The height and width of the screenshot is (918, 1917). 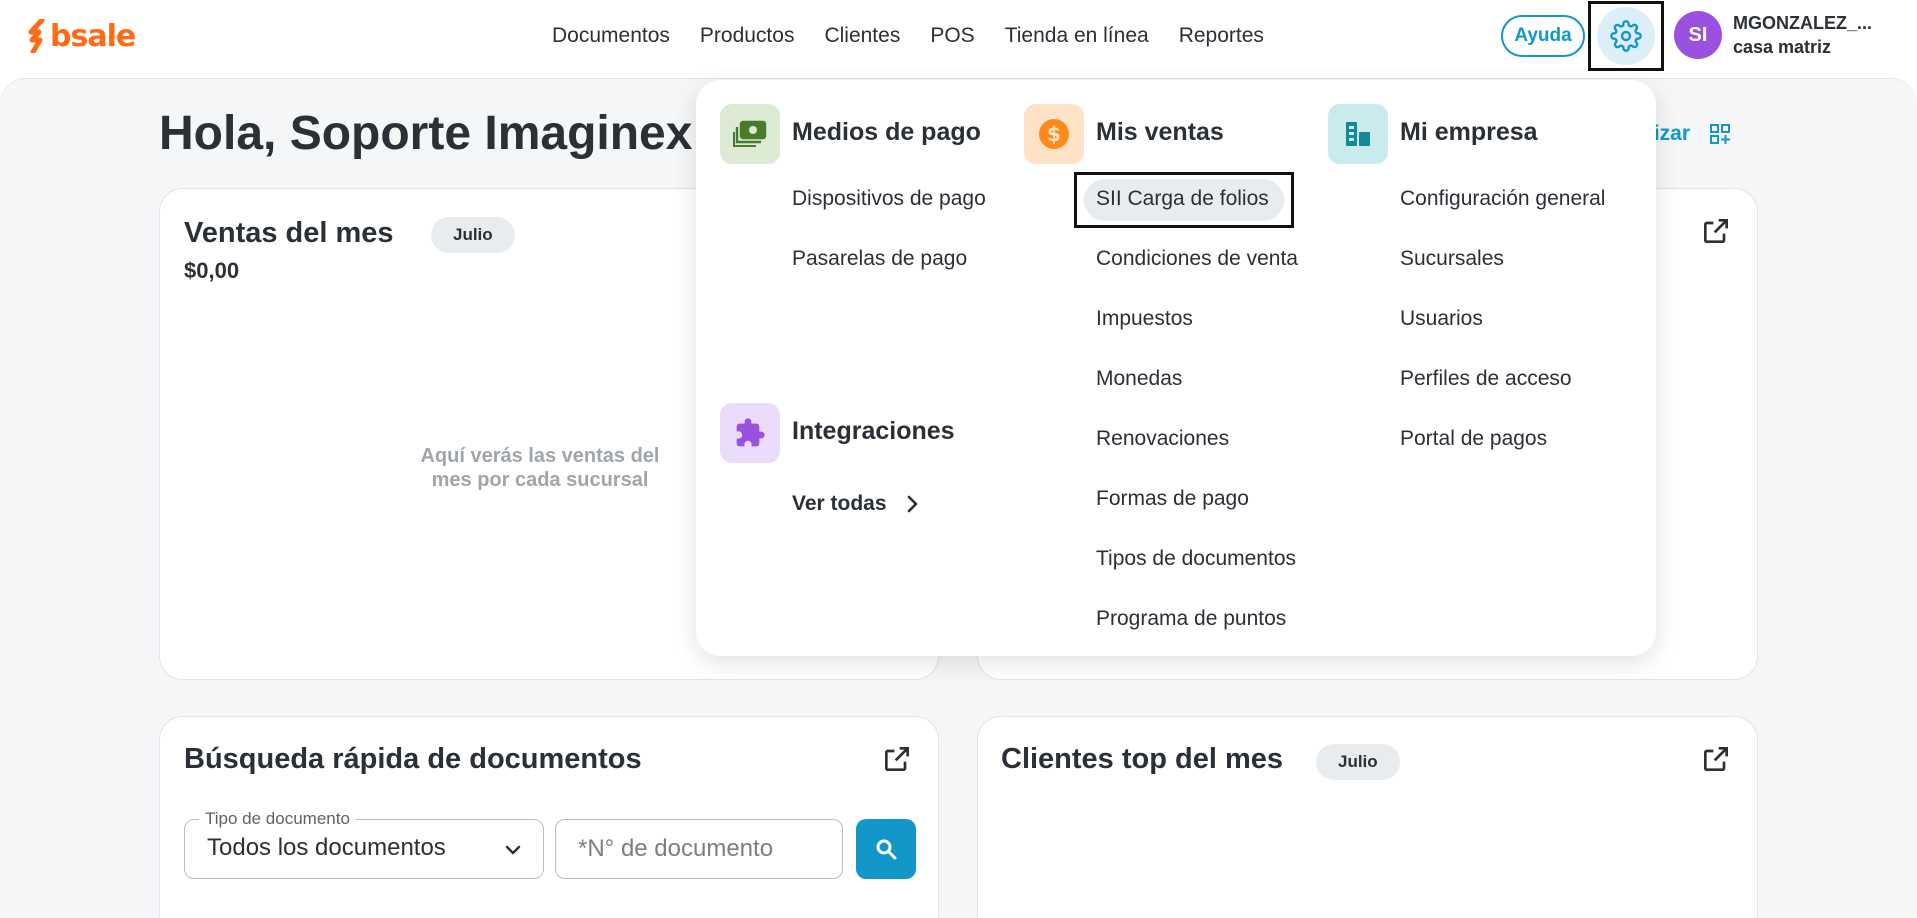 What do you see at coordinates (1172, 499) in the screenshot?
I see `menu-item-formas-de-pago: Formas de pago` at bounding box center [1172, 499].